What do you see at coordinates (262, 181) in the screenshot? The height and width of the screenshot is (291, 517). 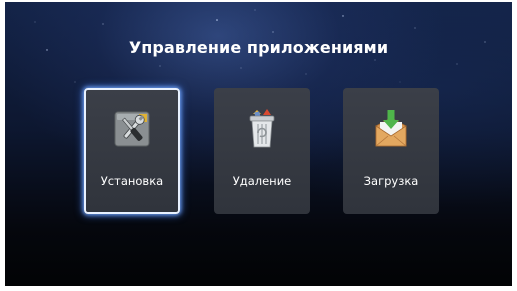 I see `uninstall-label: Удаление` at bounding box center [262, 181].